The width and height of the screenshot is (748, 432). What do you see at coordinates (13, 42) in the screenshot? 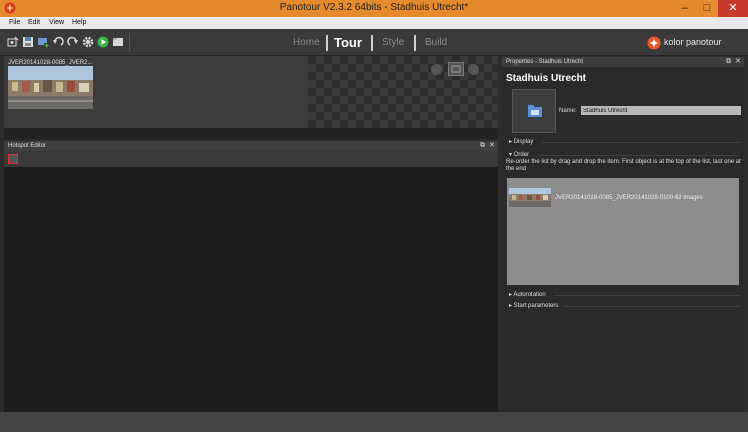
I see `new-project-icon` at bounding box center [13, 42].